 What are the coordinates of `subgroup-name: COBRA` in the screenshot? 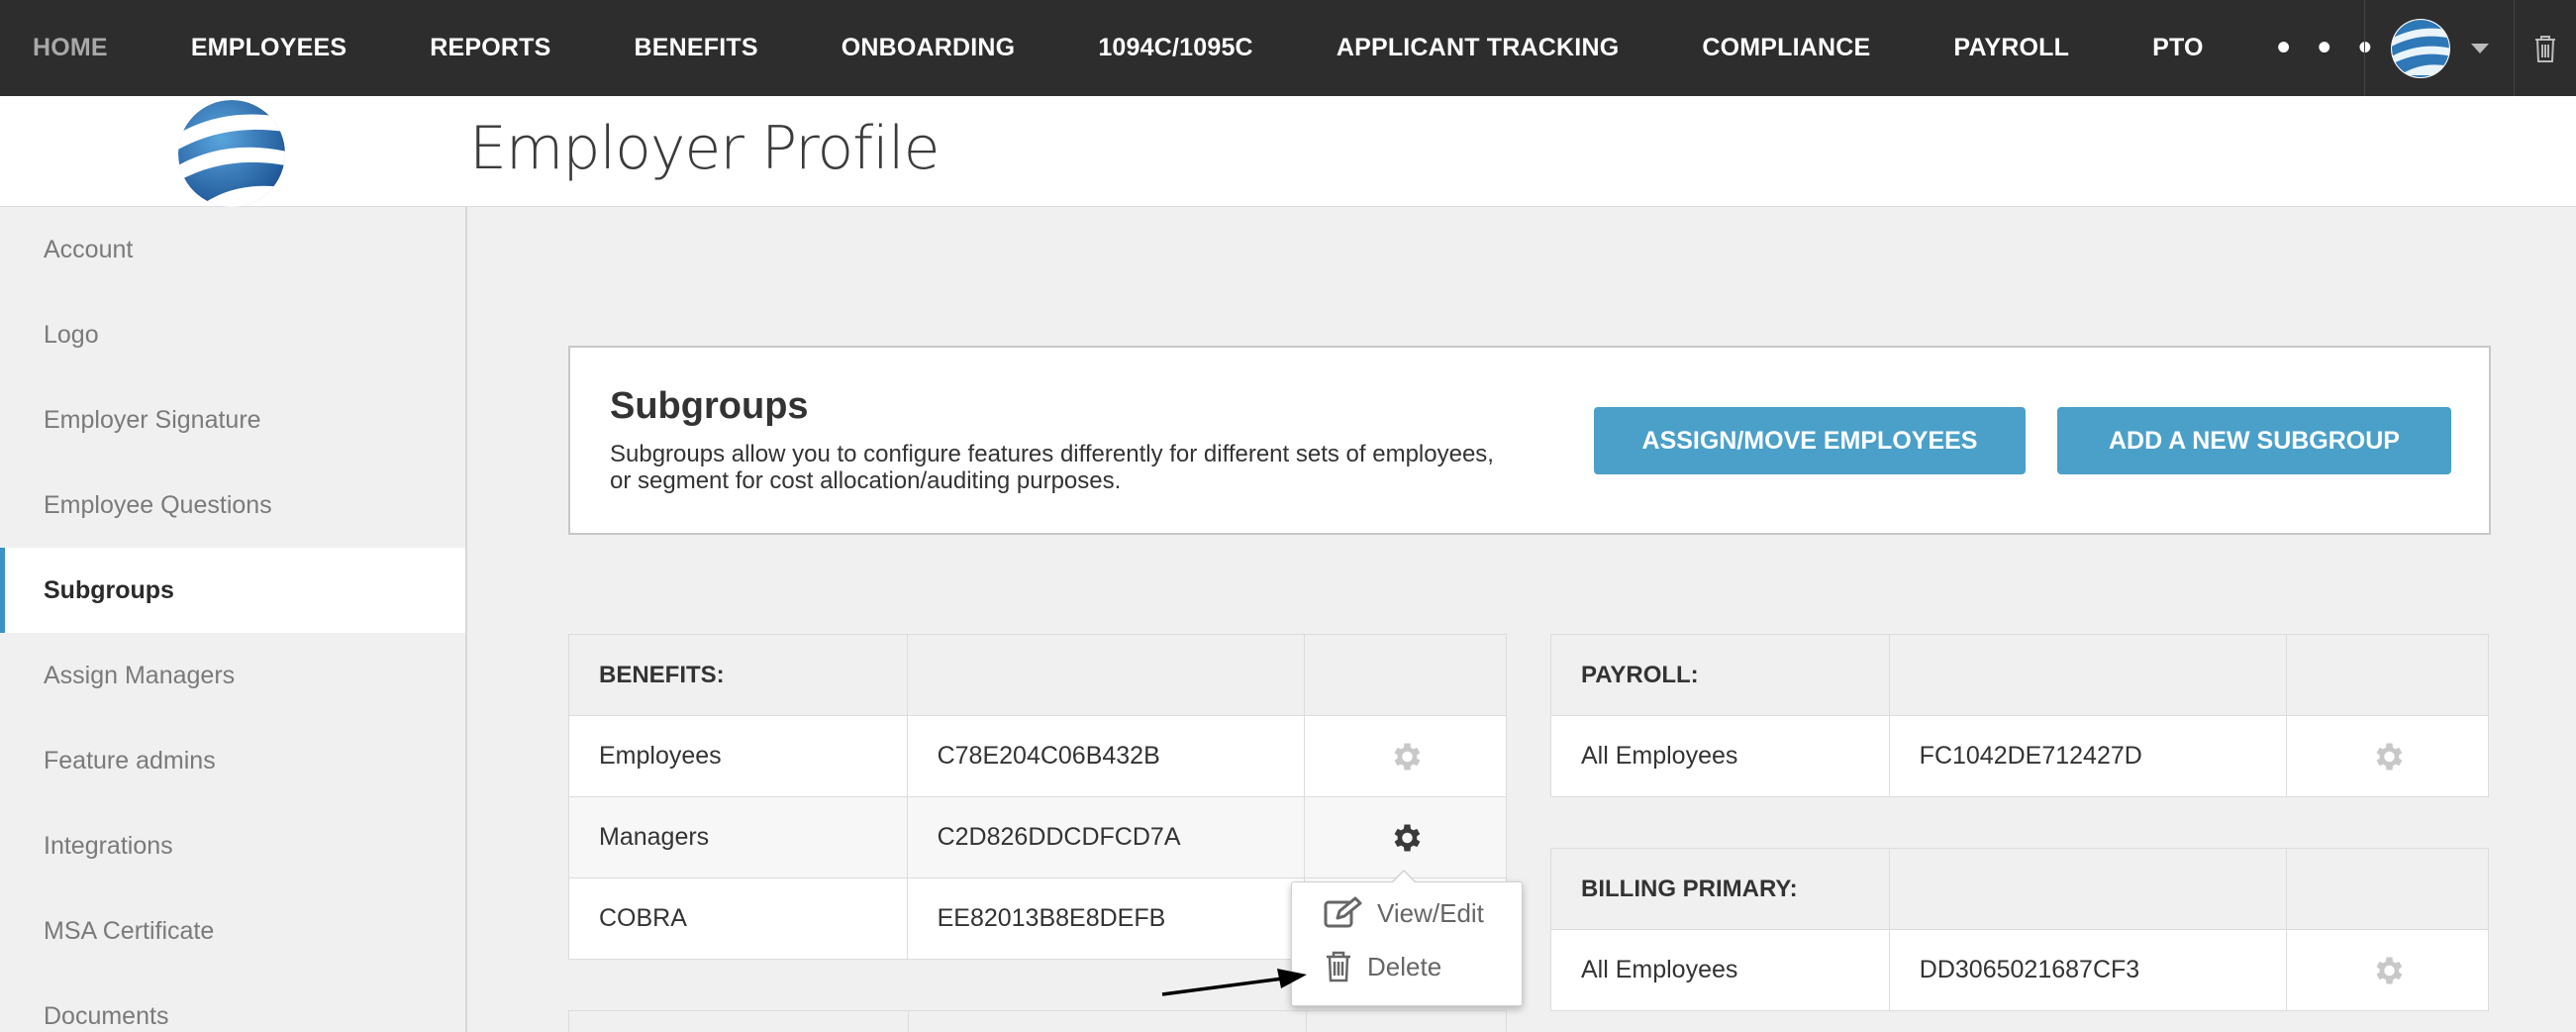 It's located at (738, 918).